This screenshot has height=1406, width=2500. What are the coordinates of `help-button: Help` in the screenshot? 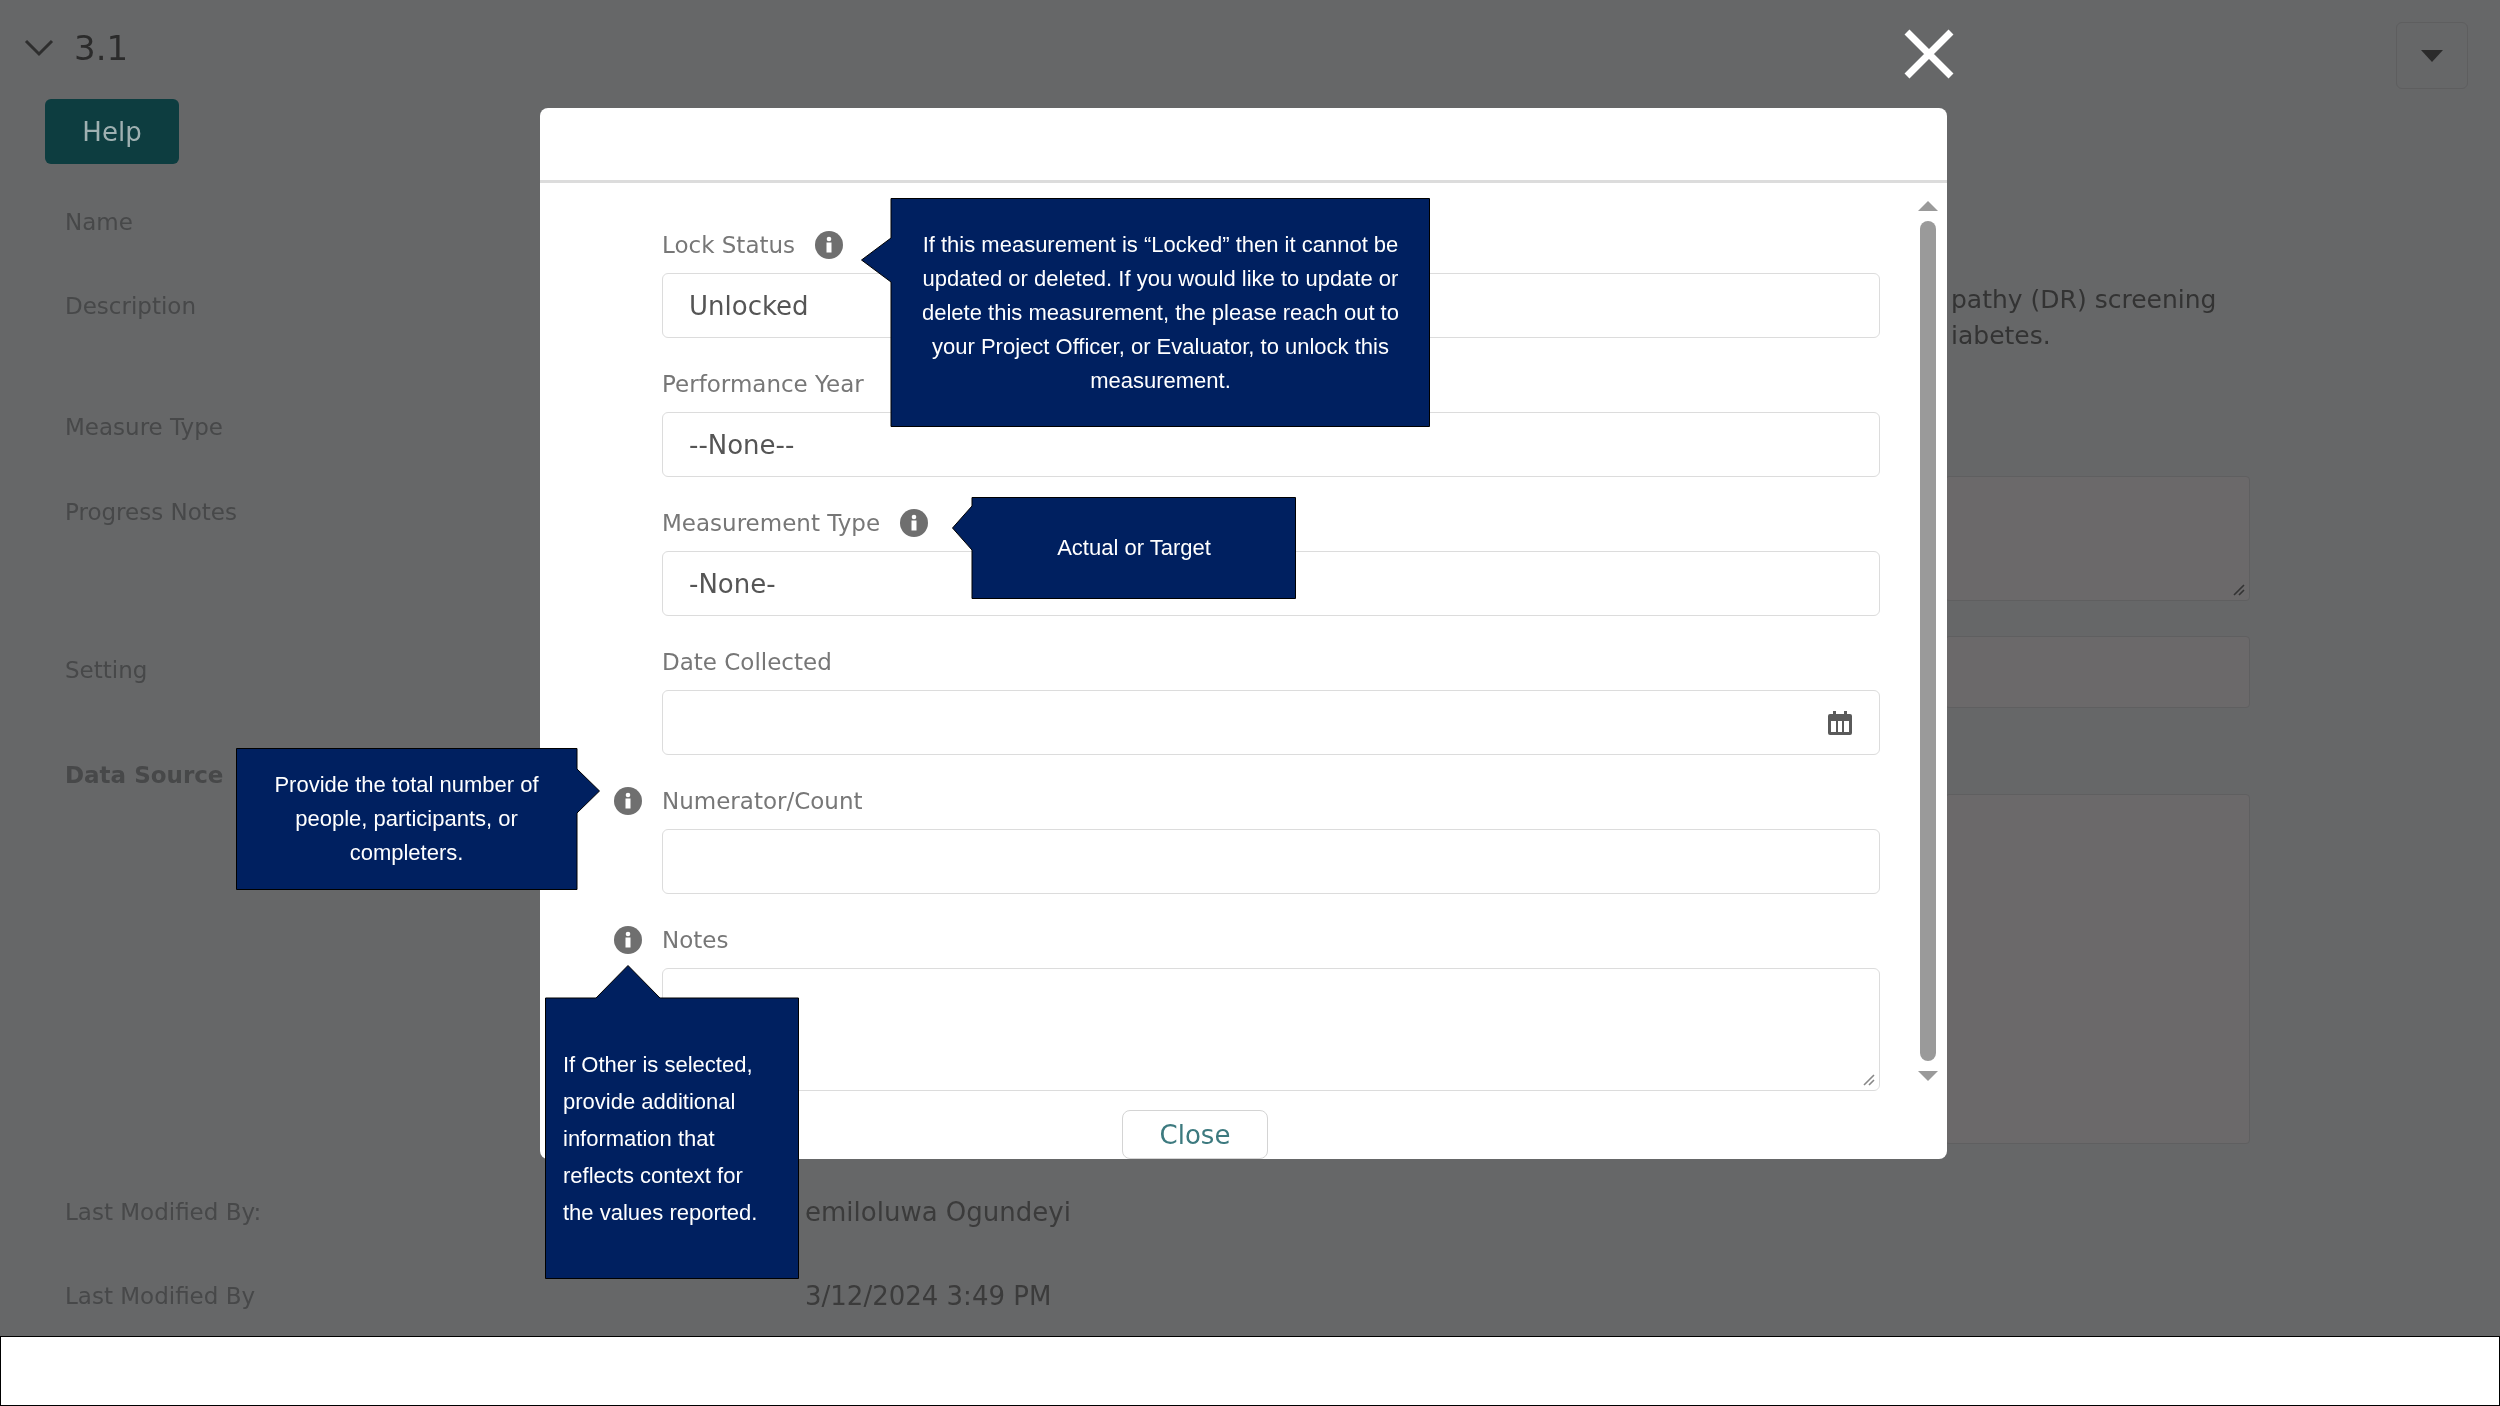 It's located at (112, 131).